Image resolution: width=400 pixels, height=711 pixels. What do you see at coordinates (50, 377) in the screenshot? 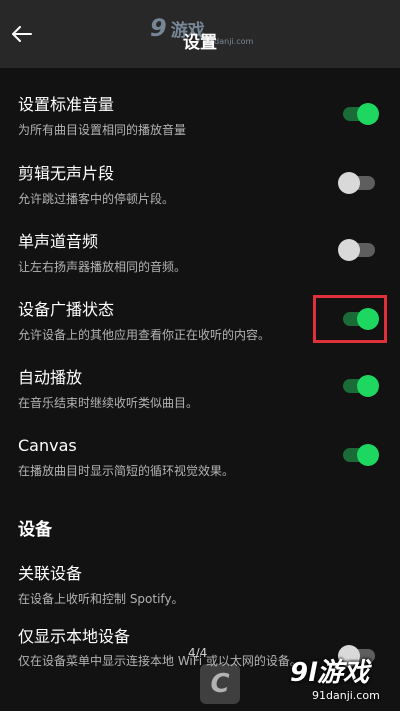
I see `setting-title: 自动播放` at bounding box center [50, 377].